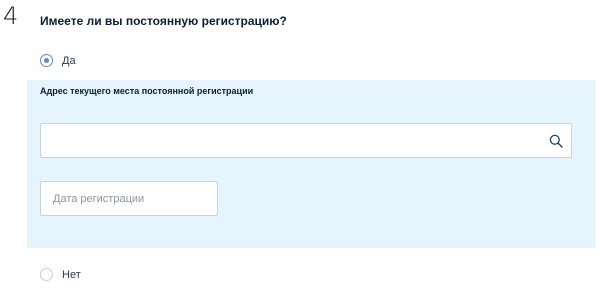 The image size is (600, 306). I want to click on question-title: Имеете ли вы постоянную регистрацию?, so click(163, 21).